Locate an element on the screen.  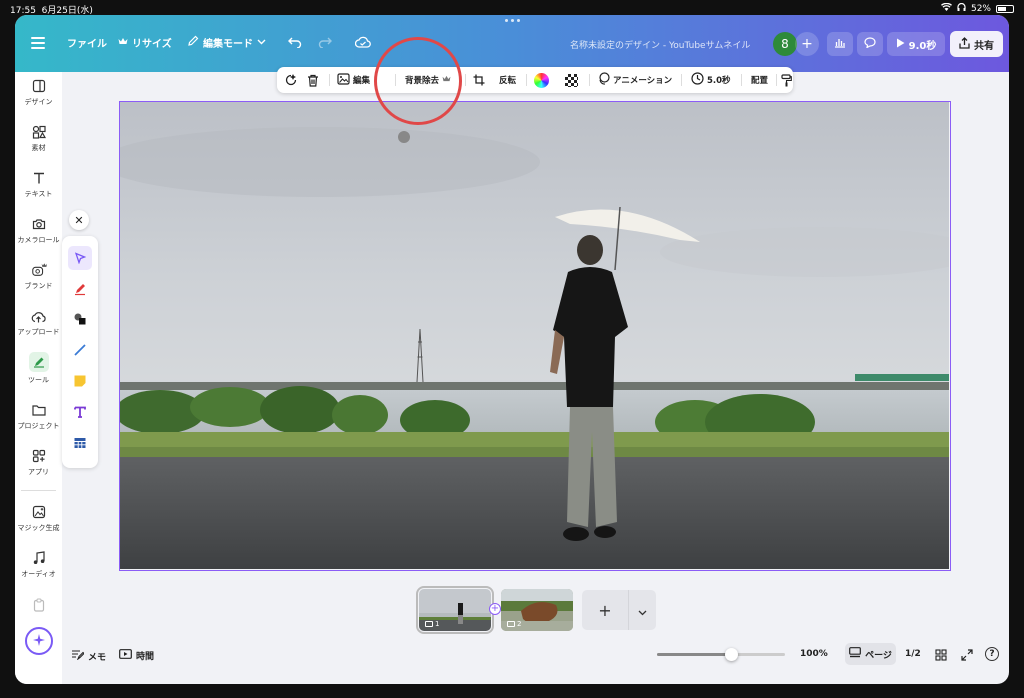
pointer-icon is located at coordinates (80, 258).